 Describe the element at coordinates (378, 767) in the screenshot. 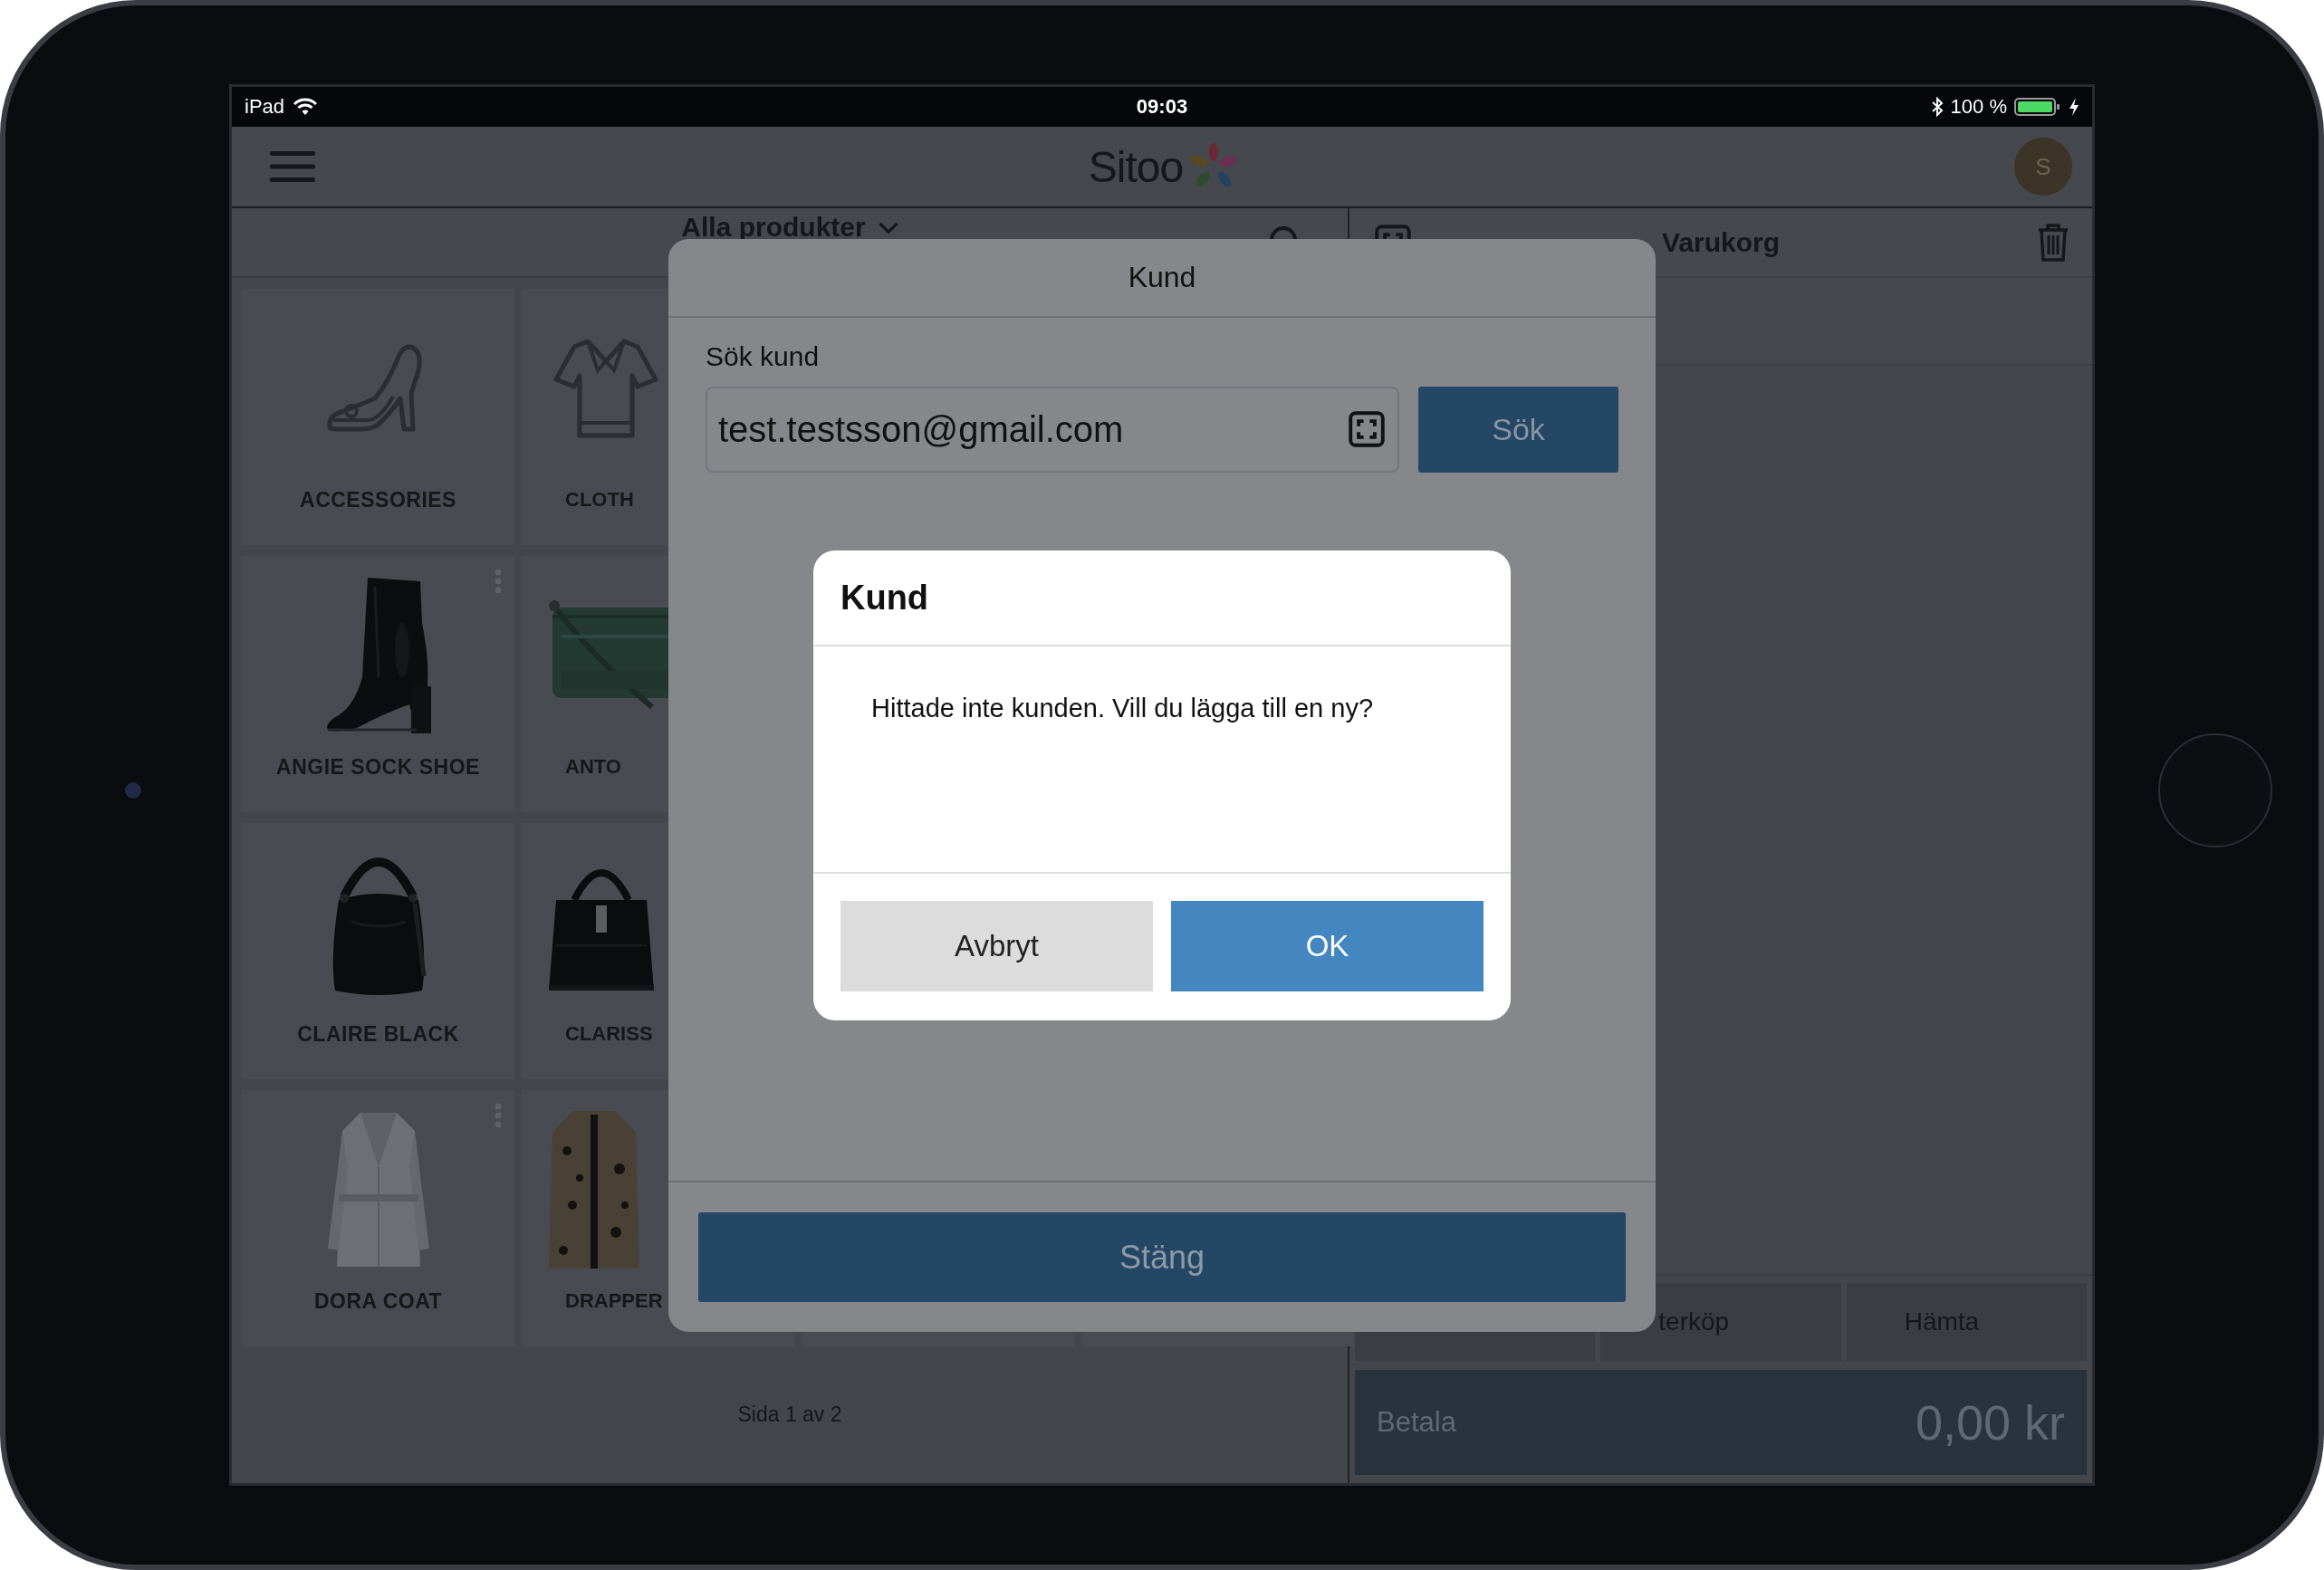

I see `product-name: ANGIE SOCK SHOE` at that location.